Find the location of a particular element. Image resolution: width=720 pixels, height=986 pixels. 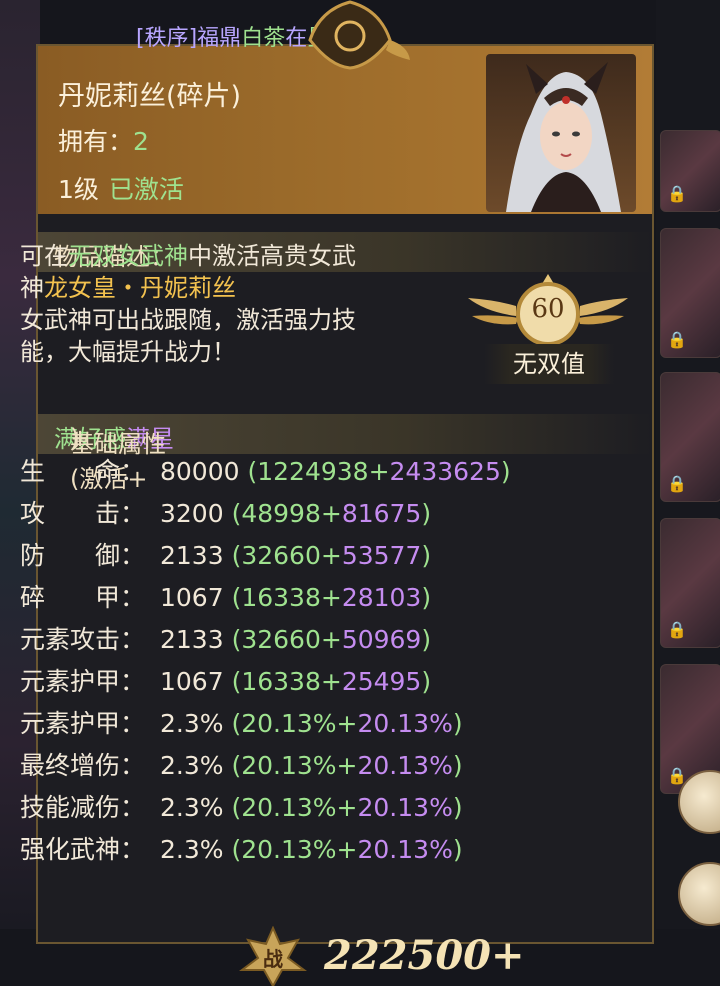

server-bracket: [秩序] is located at coordinates (167, 38).